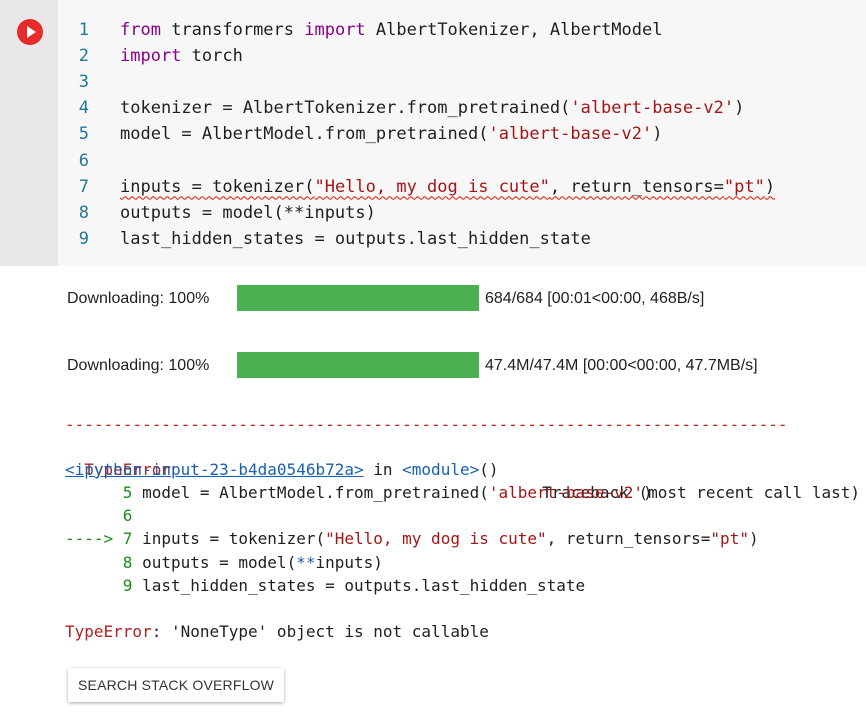 The height and width of the screenshot is (712, 866). What do you see at coordinates (108, 631) in the screenshot?
I see `final-error-type: TypeError` at bounding box center [108, 631].